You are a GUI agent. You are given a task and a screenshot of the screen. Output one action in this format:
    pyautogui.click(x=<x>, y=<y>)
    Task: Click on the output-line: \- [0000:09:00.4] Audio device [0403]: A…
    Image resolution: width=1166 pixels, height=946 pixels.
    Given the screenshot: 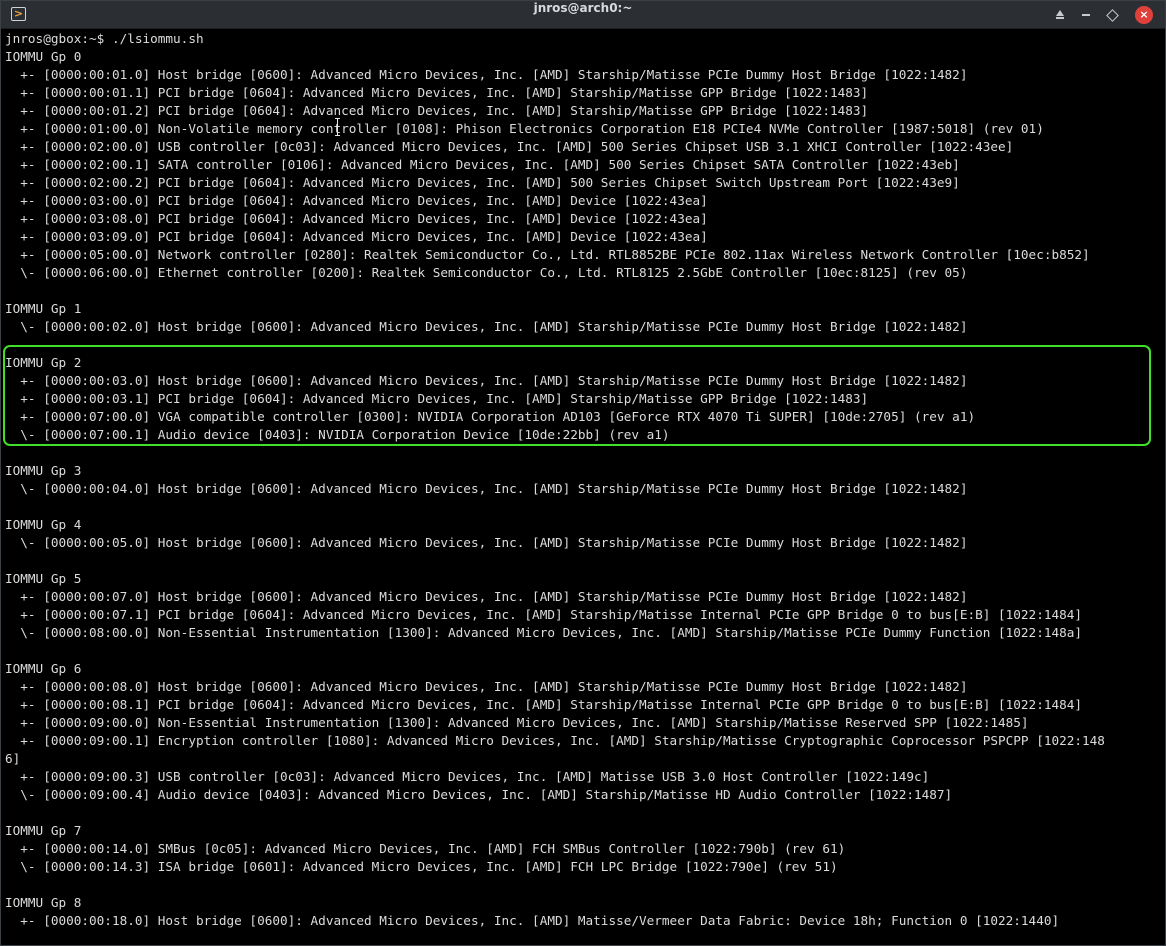 What is the action you would take?
    pyautogui.click(x=479, y=794)
    